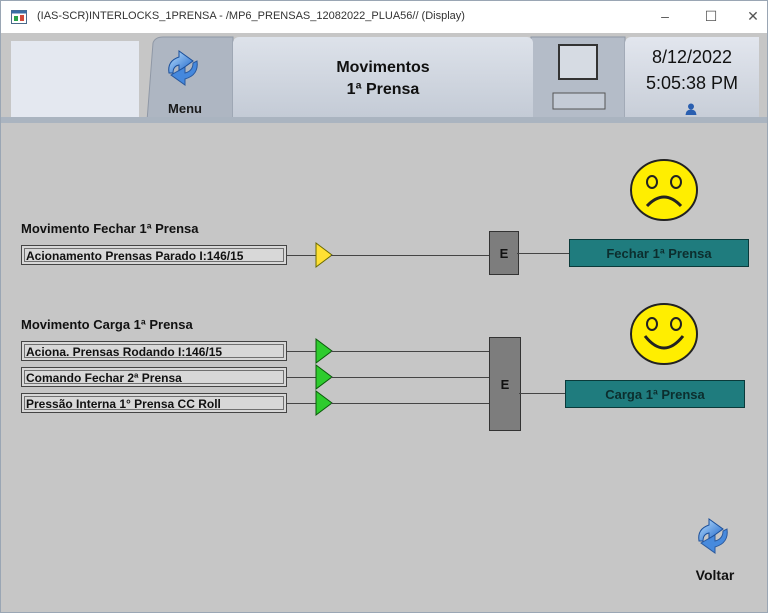 The width and height of the screenshot is (768, 613). Describe the element at coordinates (384, 120) in the screenshot. I see `header-bottom-strip` at that location.